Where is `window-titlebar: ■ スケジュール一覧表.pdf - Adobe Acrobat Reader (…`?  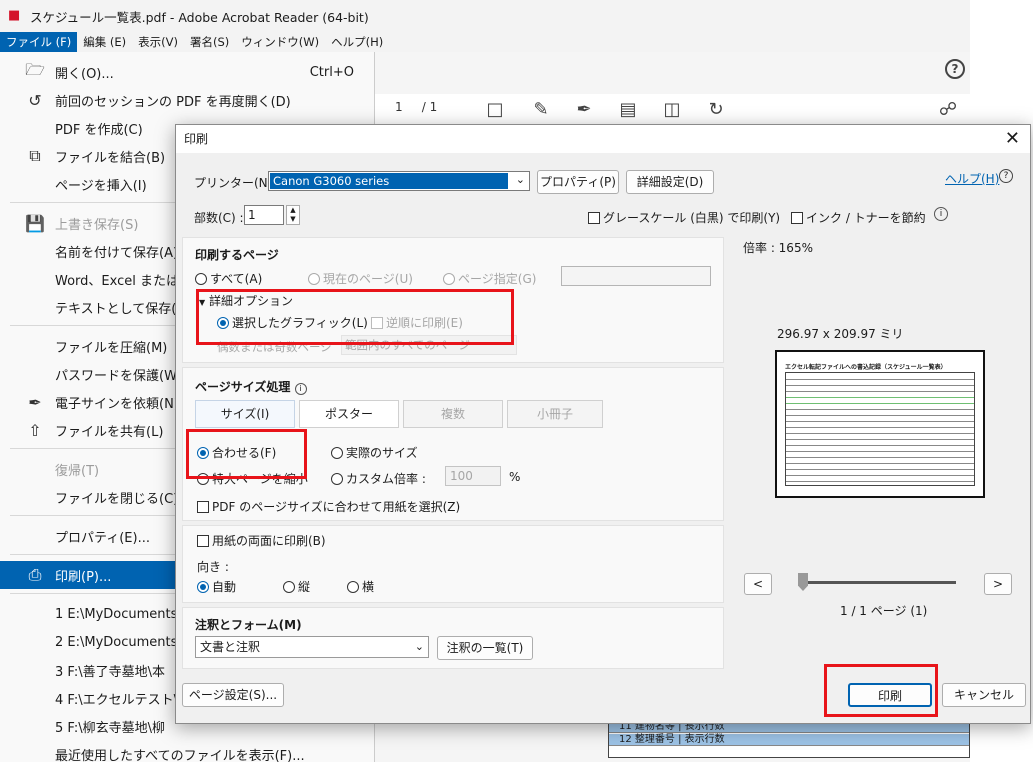 window-titlebar: ■ スケジュール一覧表.pdf - Adobe Acrobat Reader (… is located at coordinates (485, 16).